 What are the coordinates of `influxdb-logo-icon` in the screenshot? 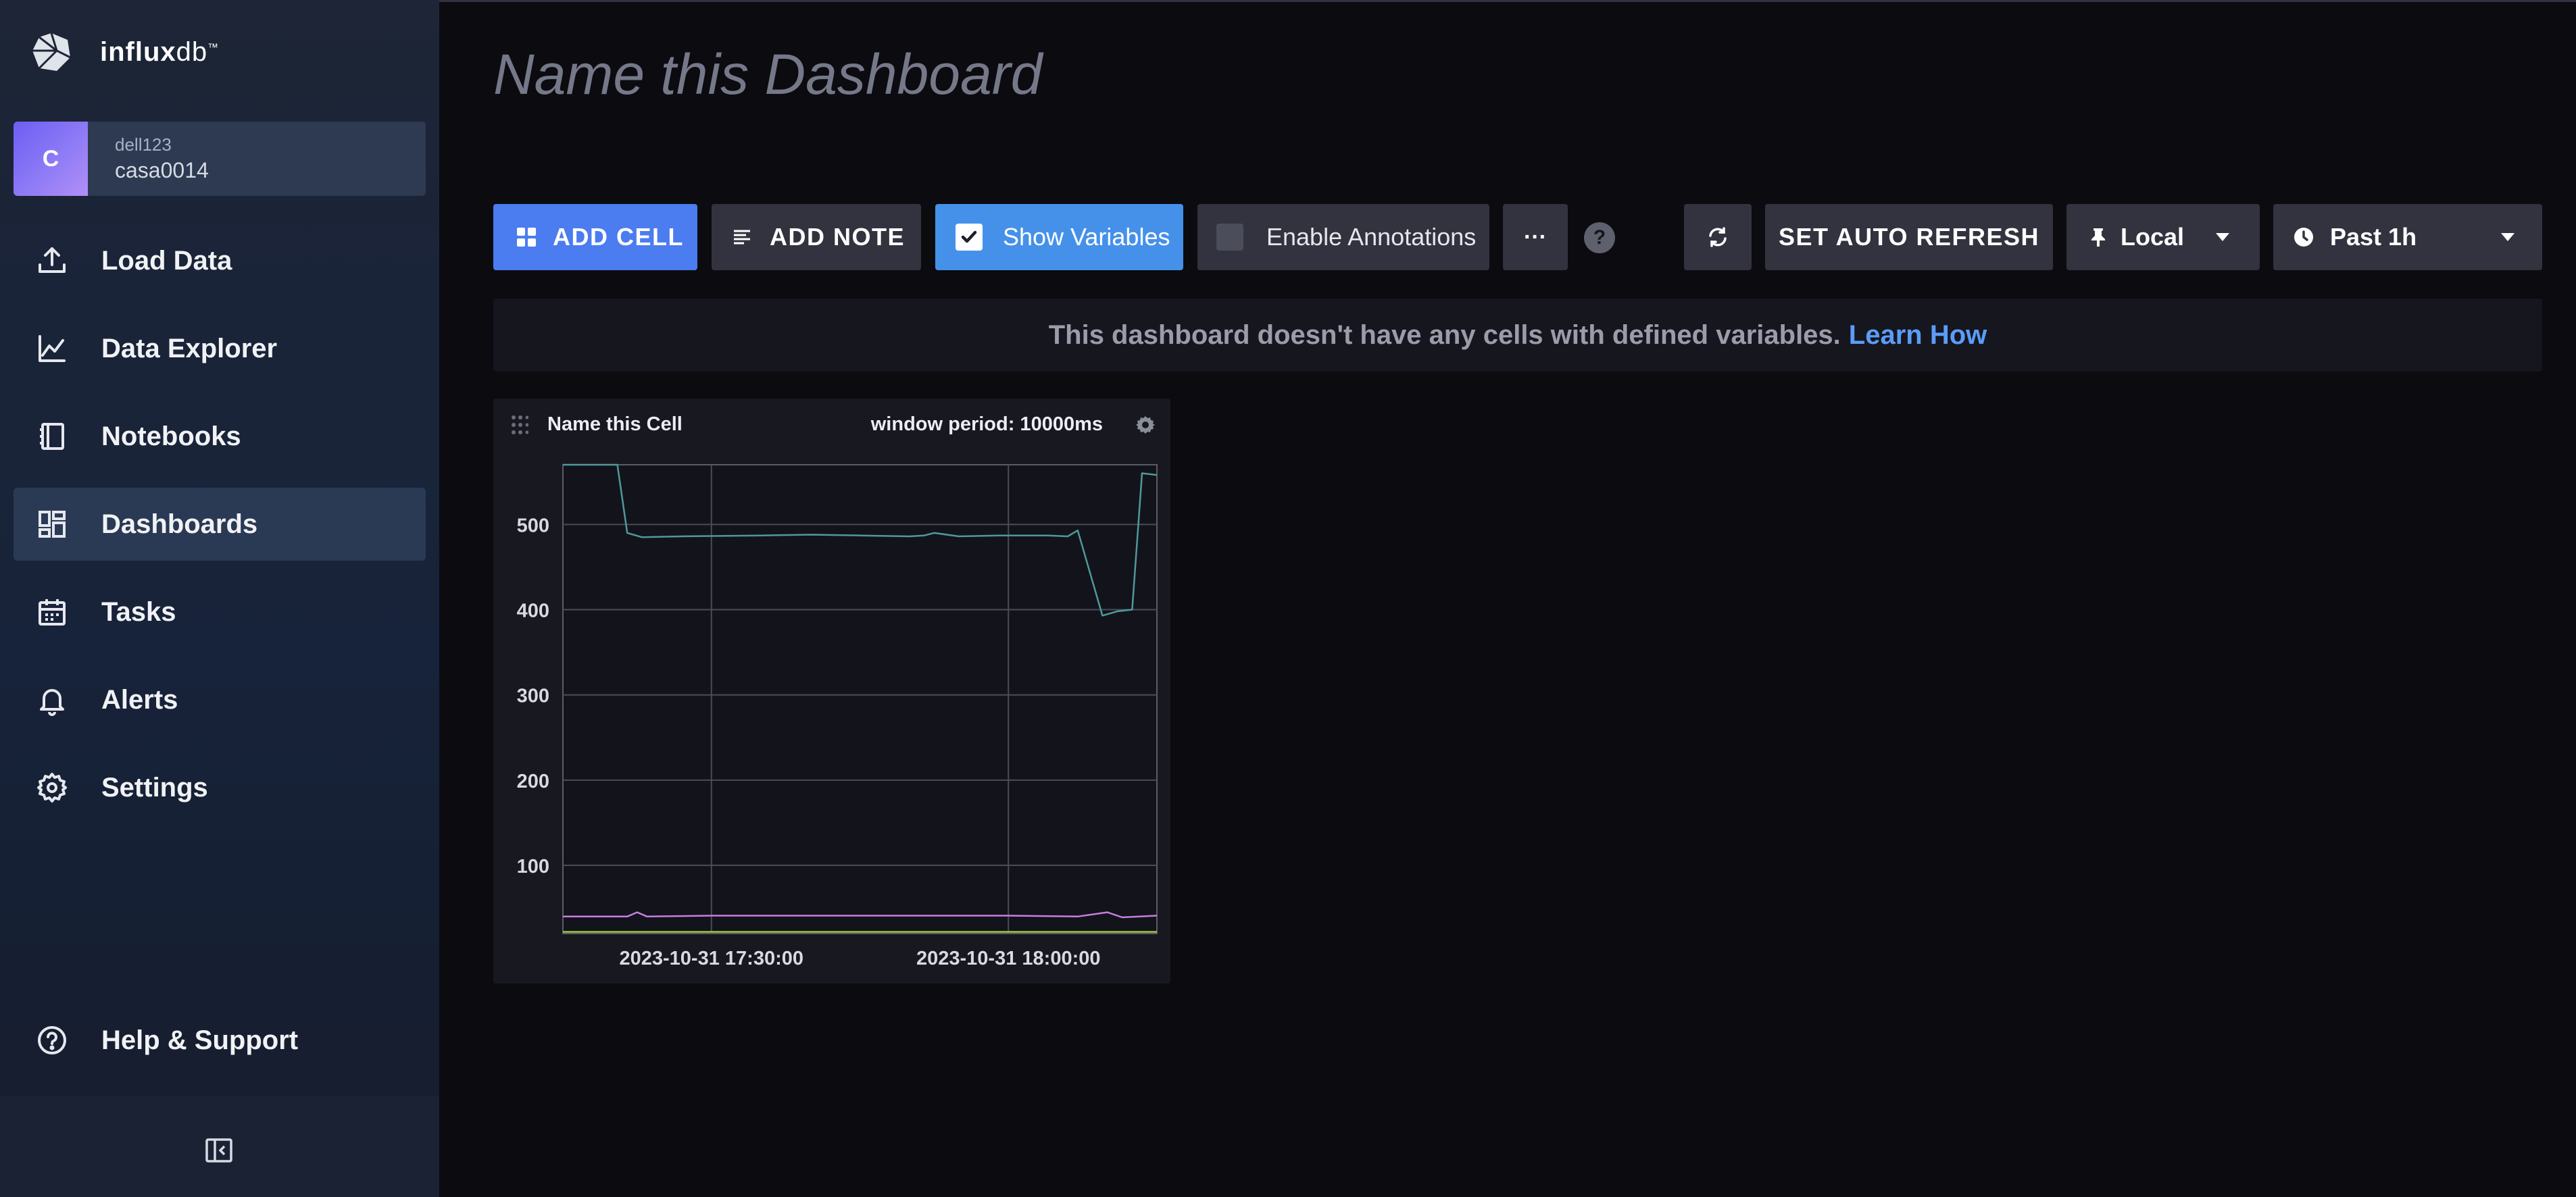 It's located at (52, 51).